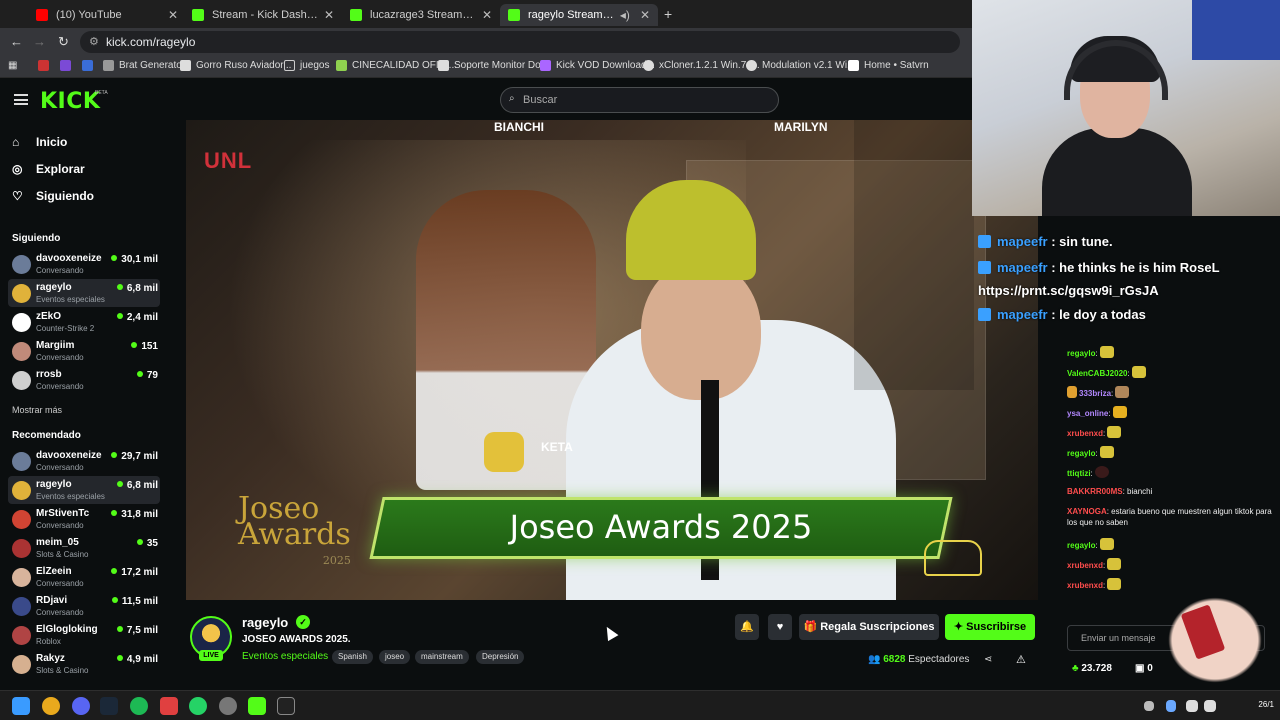 This screenshot has width=1280, height=720. I want to click on volume-icon, so click(1210, 706).